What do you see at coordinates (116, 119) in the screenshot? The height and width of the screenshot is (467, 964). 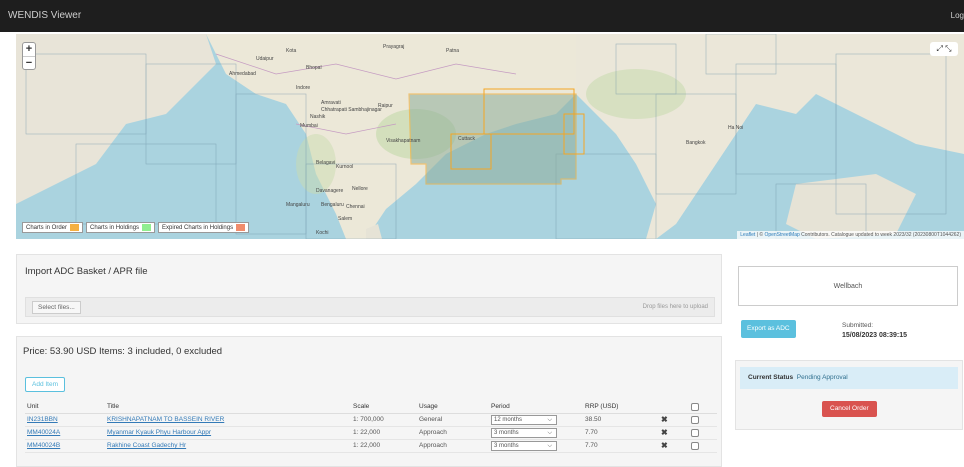 I see `land-arabia` at bounding box center [116, 119].